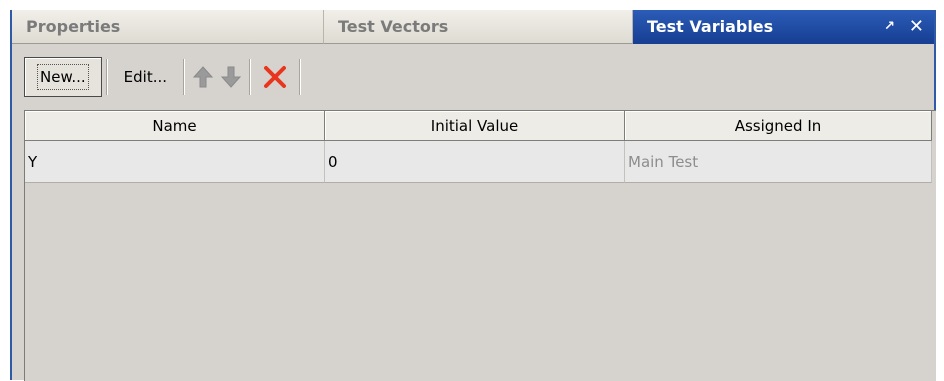 Image resolution: width=944 pixels, height=381 pixels. I want to click on tab-test-variables: Test Variables ↗ ✕, so click(783, 27).